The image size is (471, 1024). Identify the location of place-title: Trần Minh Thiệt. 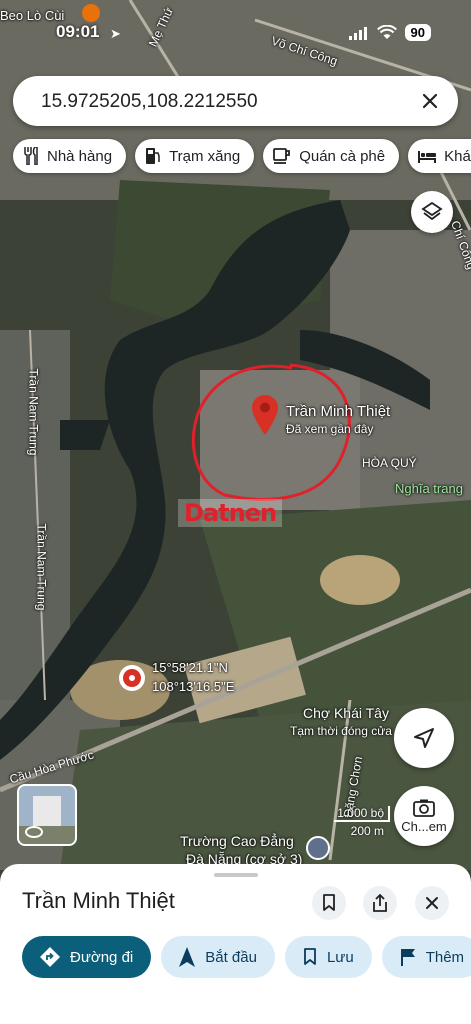
(98, 900).